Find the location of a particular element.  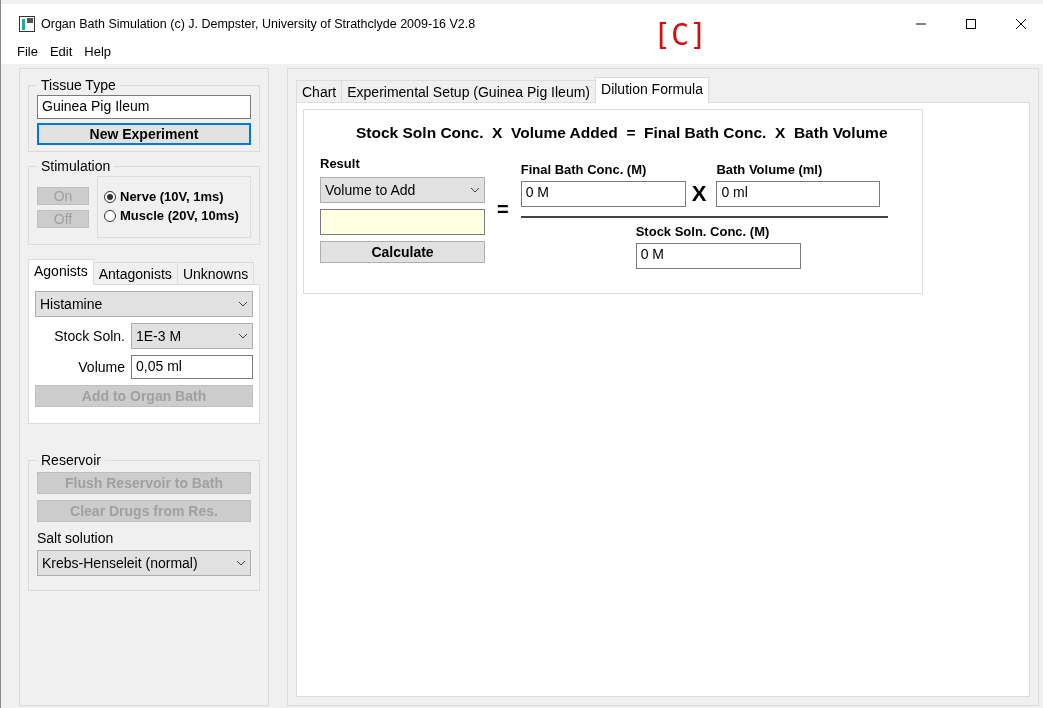

salt-dropdown: Krebs-Henseleit (normal) is located at coordinates (144, 563).